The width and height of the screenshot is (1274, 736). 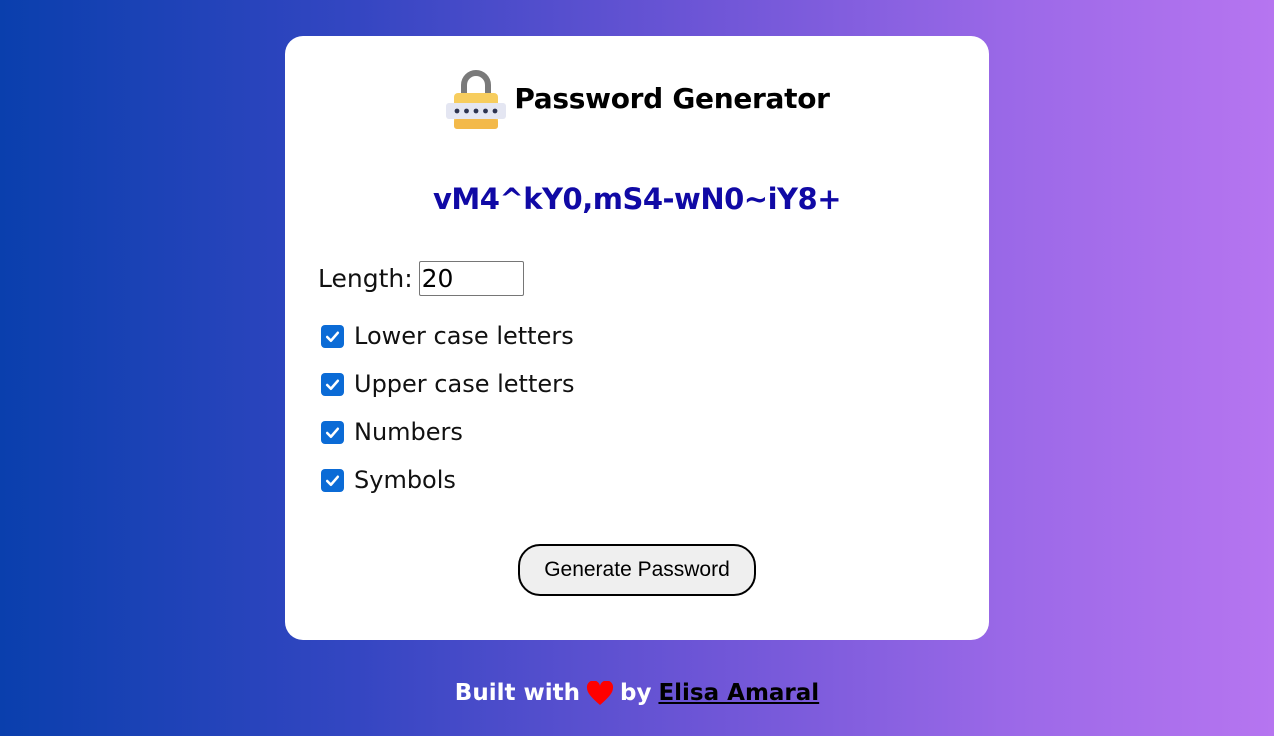 What do you see at coordinates (464, 336) in the screenshot?
I see `lowercase-label: Lower case letters` at bounding box center [464, 336].